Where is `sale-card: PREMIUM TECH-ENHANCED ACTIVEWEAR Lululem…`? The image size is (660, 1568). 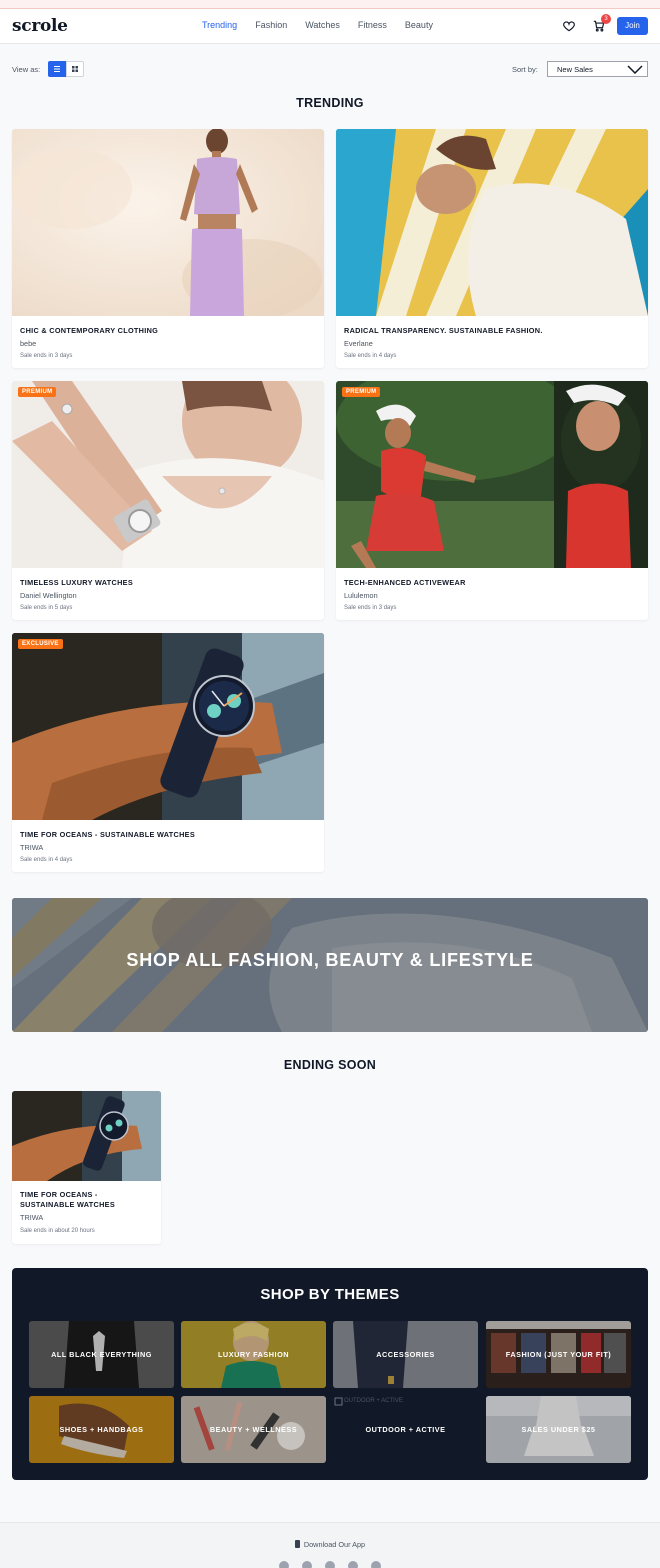 sale-card: PREMIUM TECH-ENHANCED ACTIVEWEAR Lululem… is located at coordinates (492, 500).